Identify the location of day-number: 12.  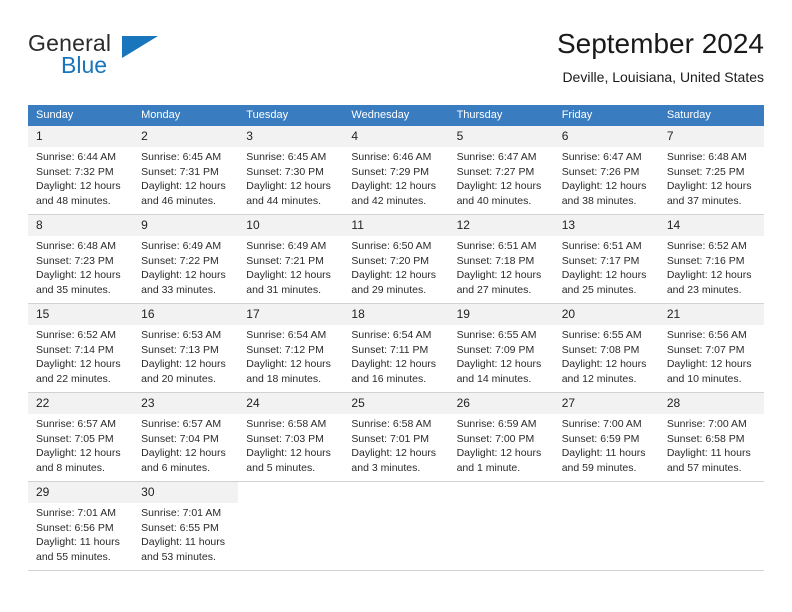
(501, 225).